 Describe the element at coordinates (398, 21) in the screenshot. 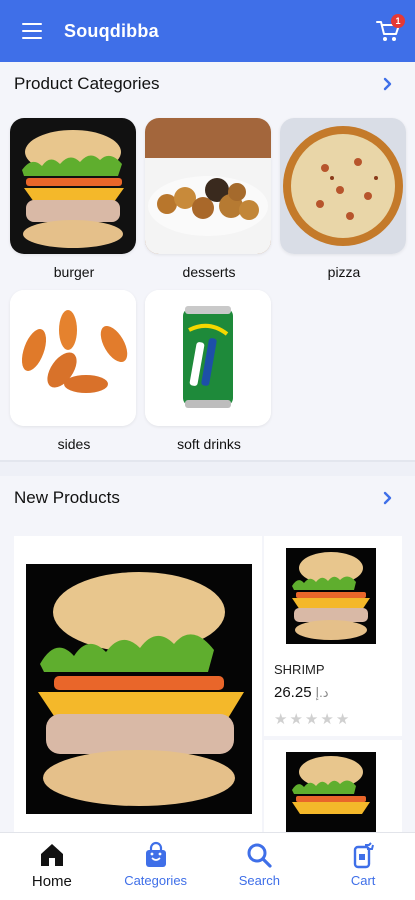

I see `cart-count-badge: 1` at that location.